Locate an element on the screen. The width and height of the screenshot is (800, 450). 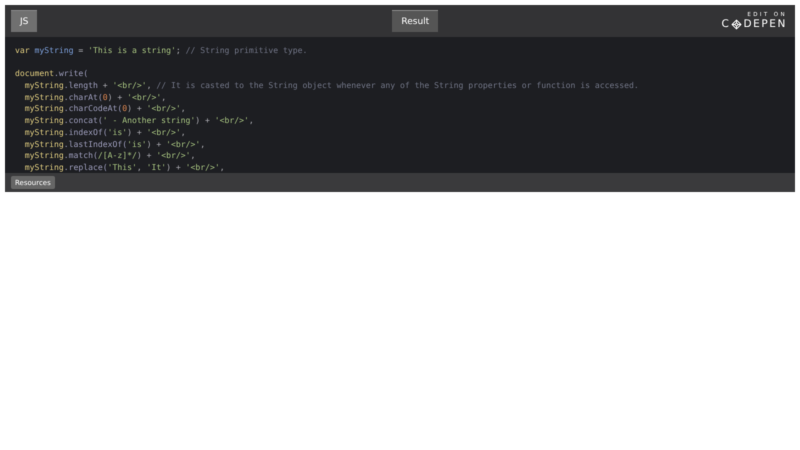
code-line: myString.indexOf('is') + '<br/>', is located at coordinates (105, 132).